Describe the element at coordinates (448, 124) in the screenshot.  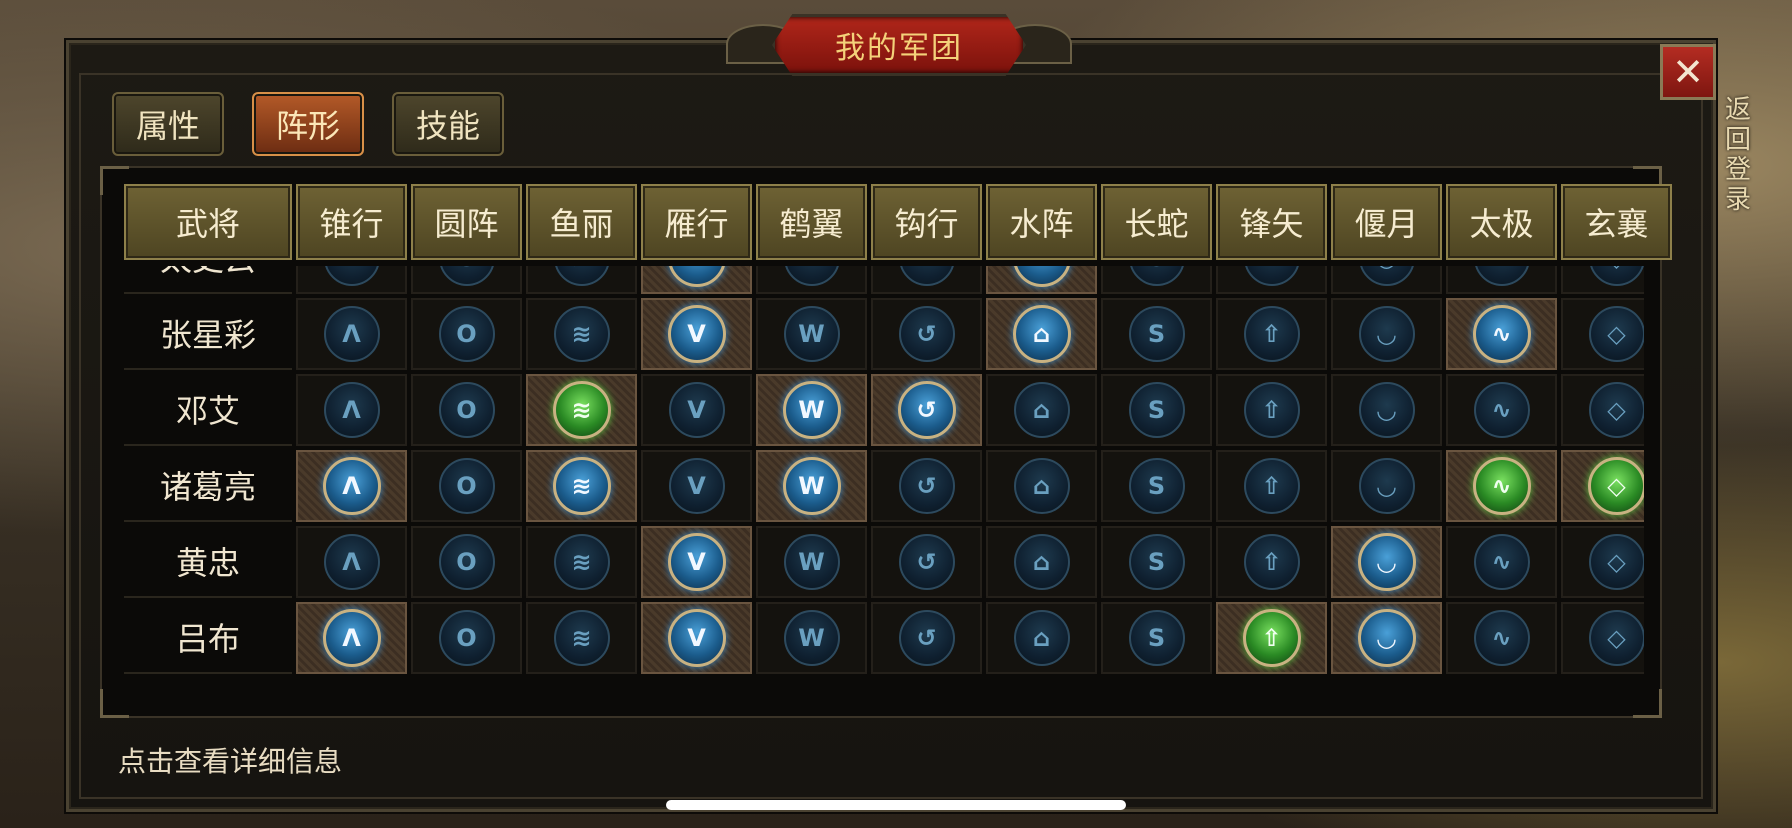
I see `tab-skills: 技能` at that location.